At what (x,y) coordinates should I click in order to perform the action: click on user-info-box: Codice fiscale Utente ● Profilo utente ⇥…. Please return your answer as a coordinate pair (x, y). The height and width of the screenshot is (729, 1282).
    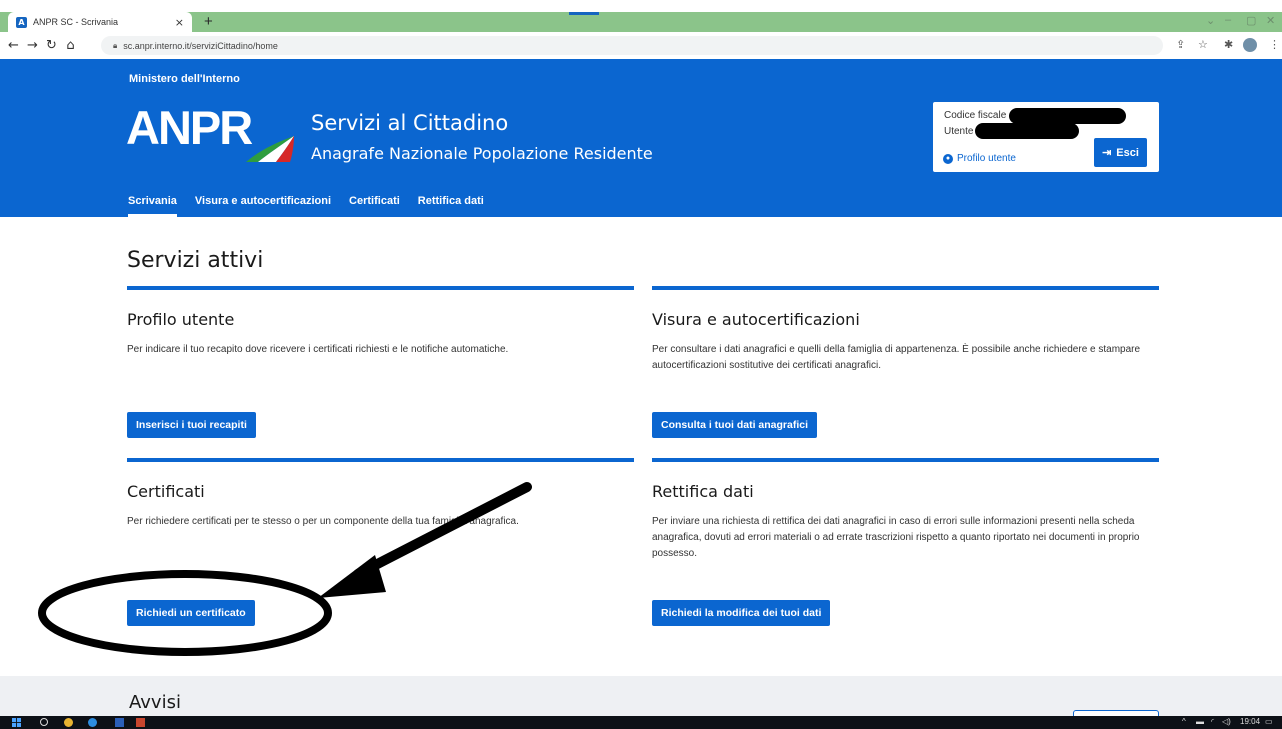
    Looking at the image, I should click on (1046, 137).